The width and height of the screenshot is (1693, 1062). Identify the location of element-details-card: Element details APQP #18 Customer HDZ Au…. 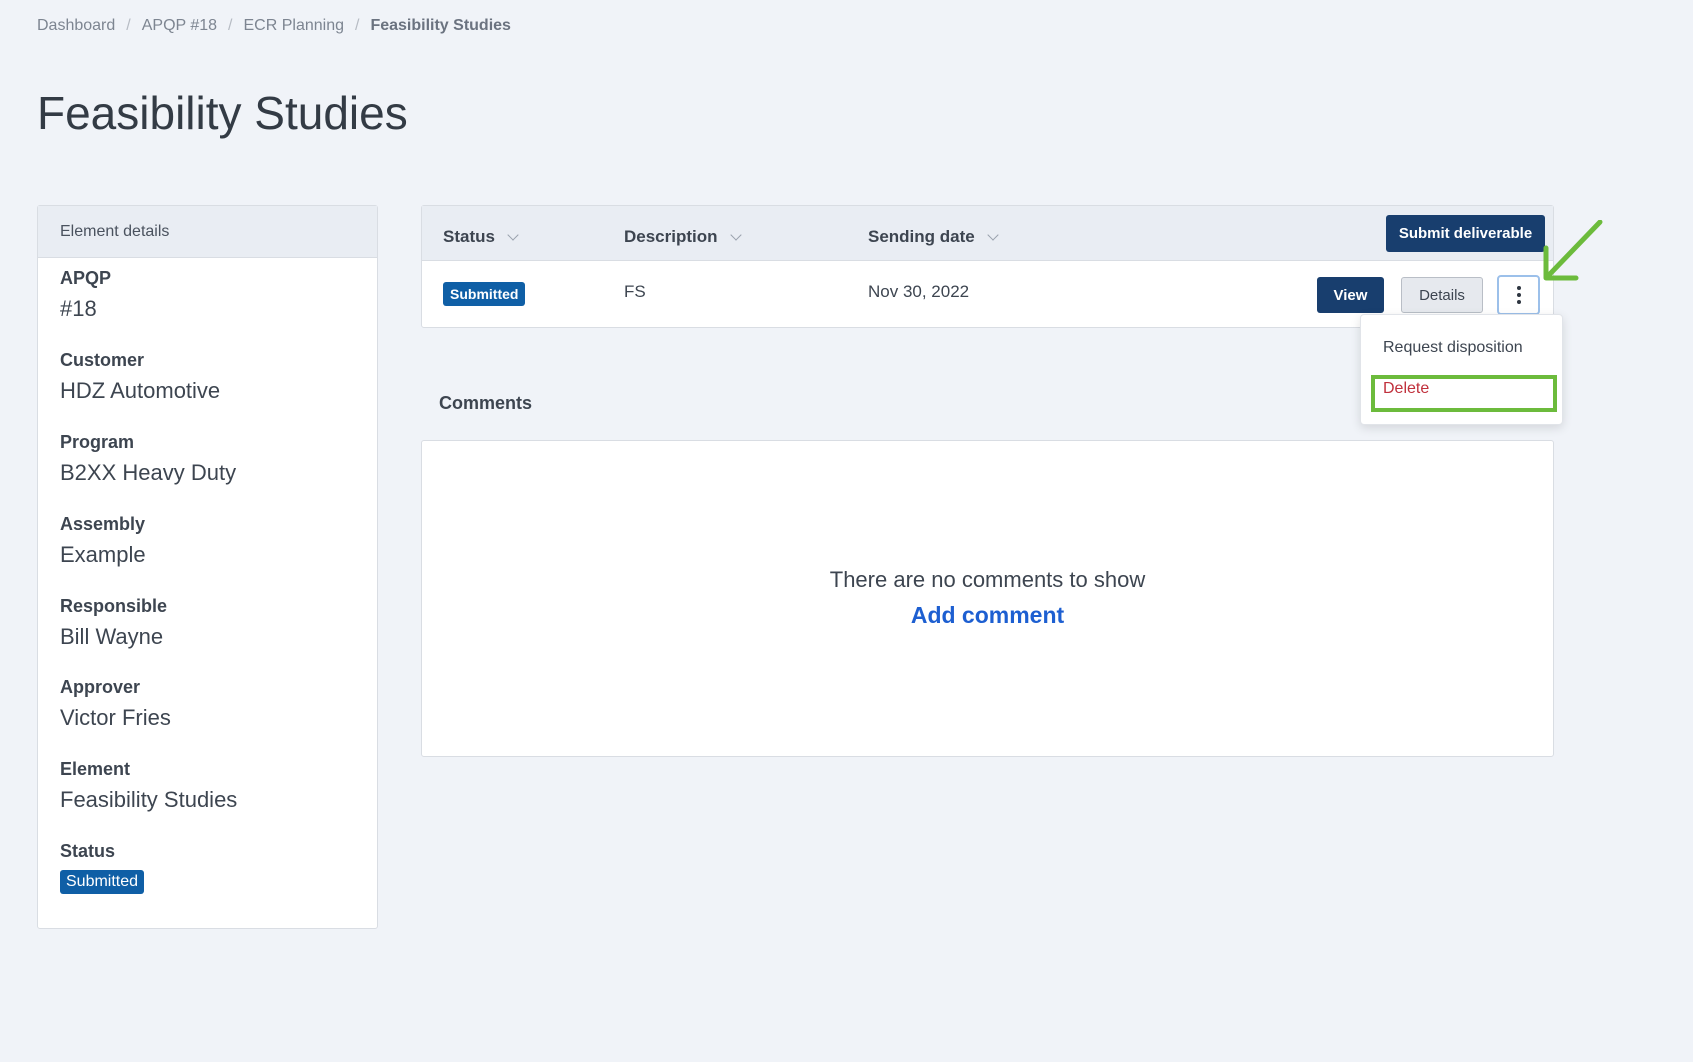
(207, 567).